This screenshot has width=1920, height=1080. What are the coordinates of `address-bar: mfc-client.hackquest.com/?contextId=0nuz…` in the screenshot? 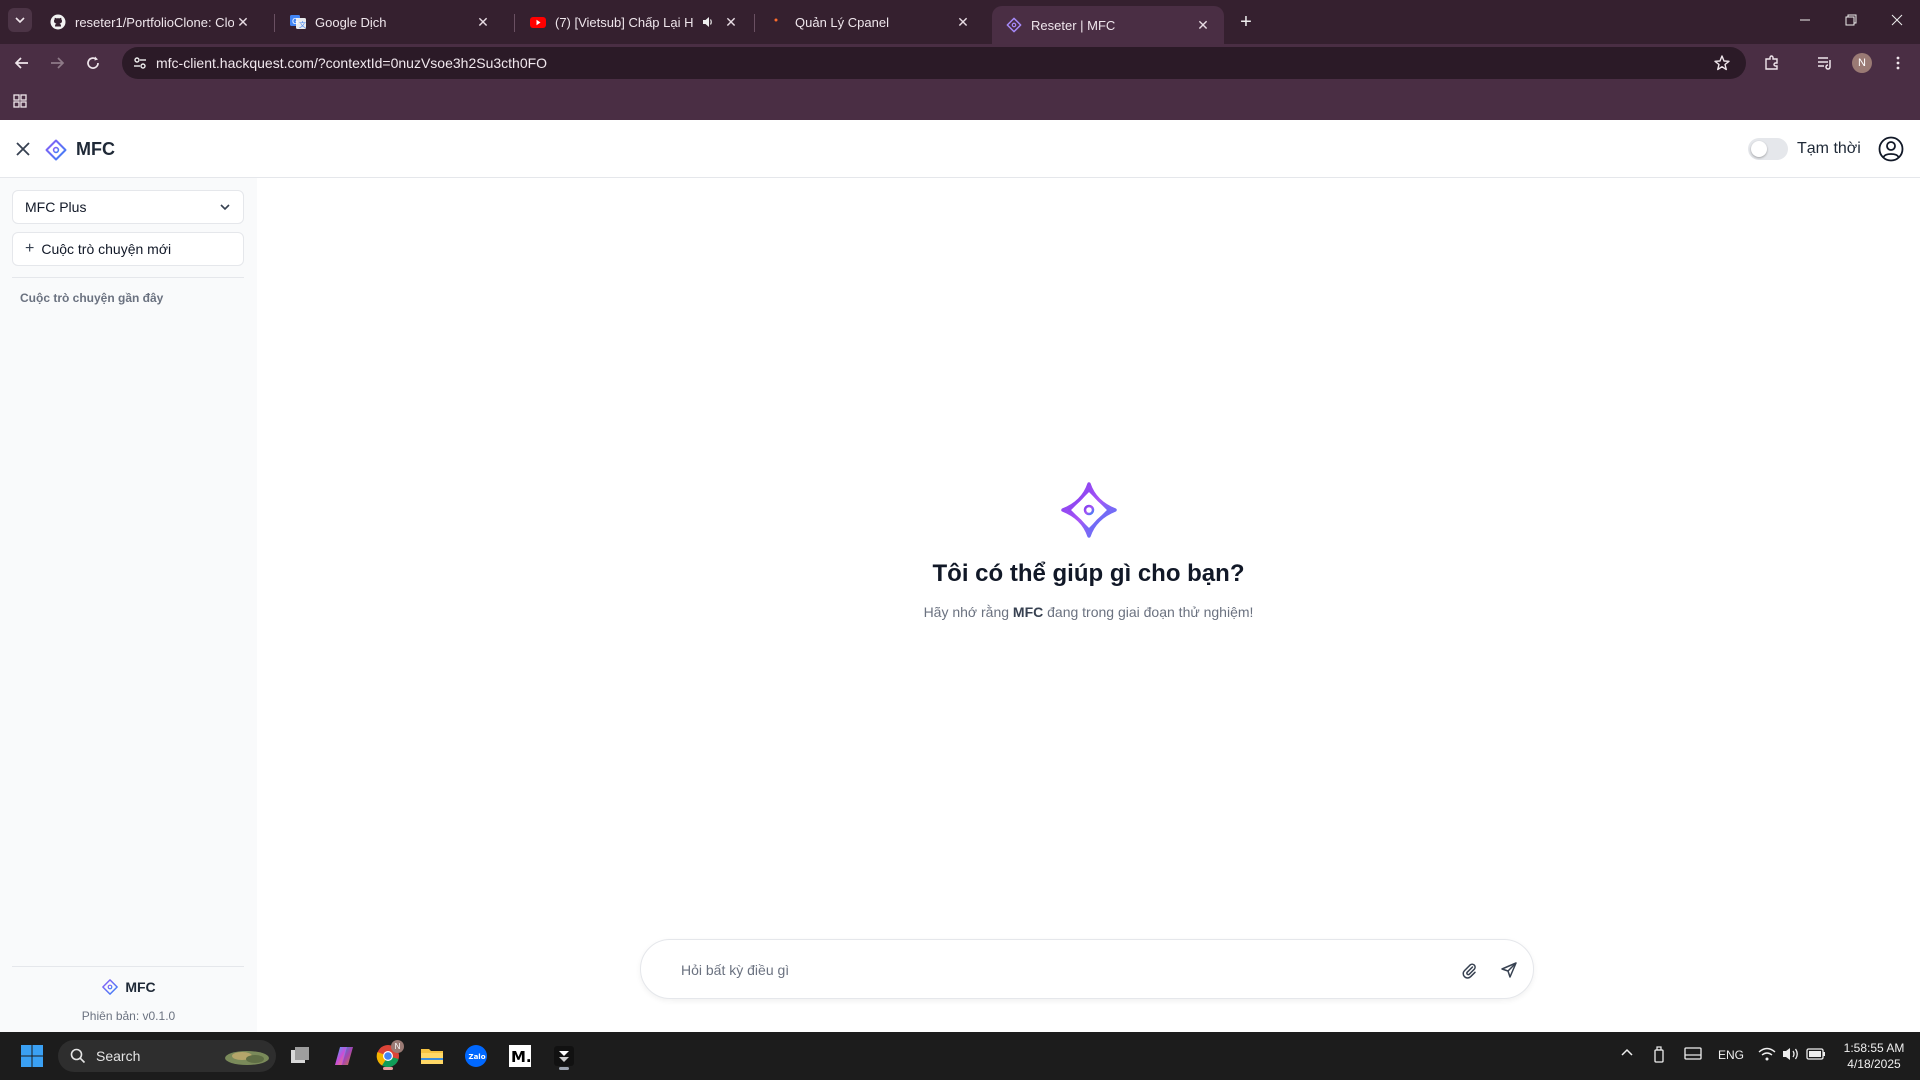 It's located at (934, 63).